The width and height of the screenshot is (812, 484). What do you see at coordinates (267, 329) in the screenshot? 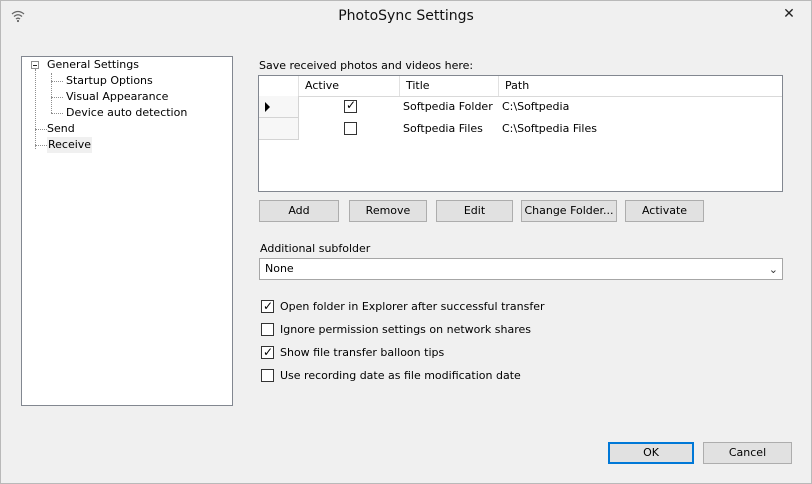
I see `ignore-permissions-checkbox` at bounding box center [267, 329].